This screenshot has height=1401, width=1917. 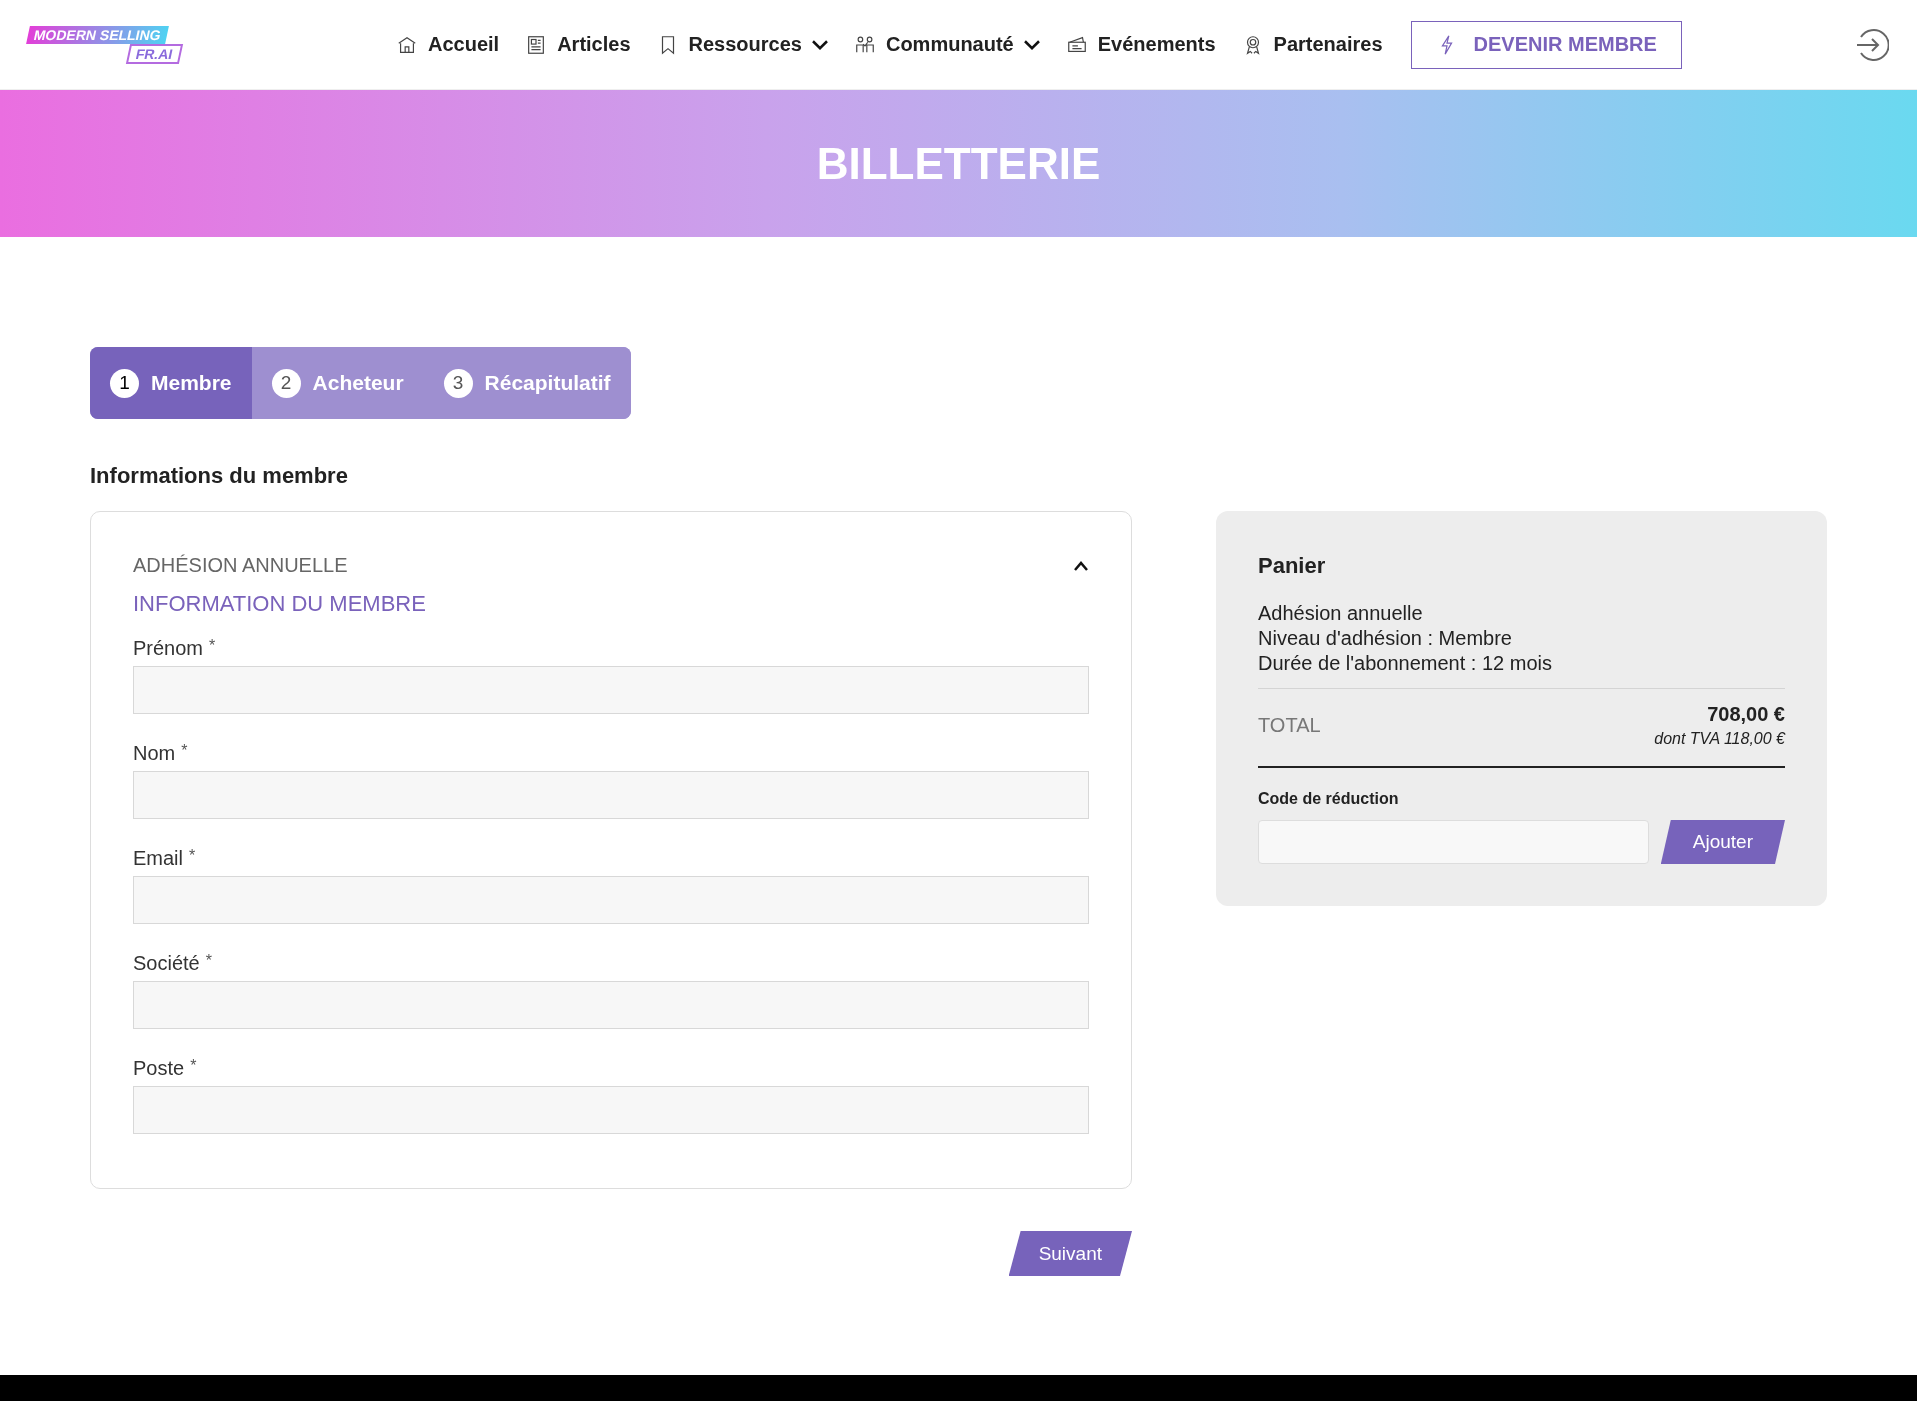 What do you see at coordinates (946, 44) in the screenshot?
I see `nav-link: Communauté` at bounding box center [946, 44].